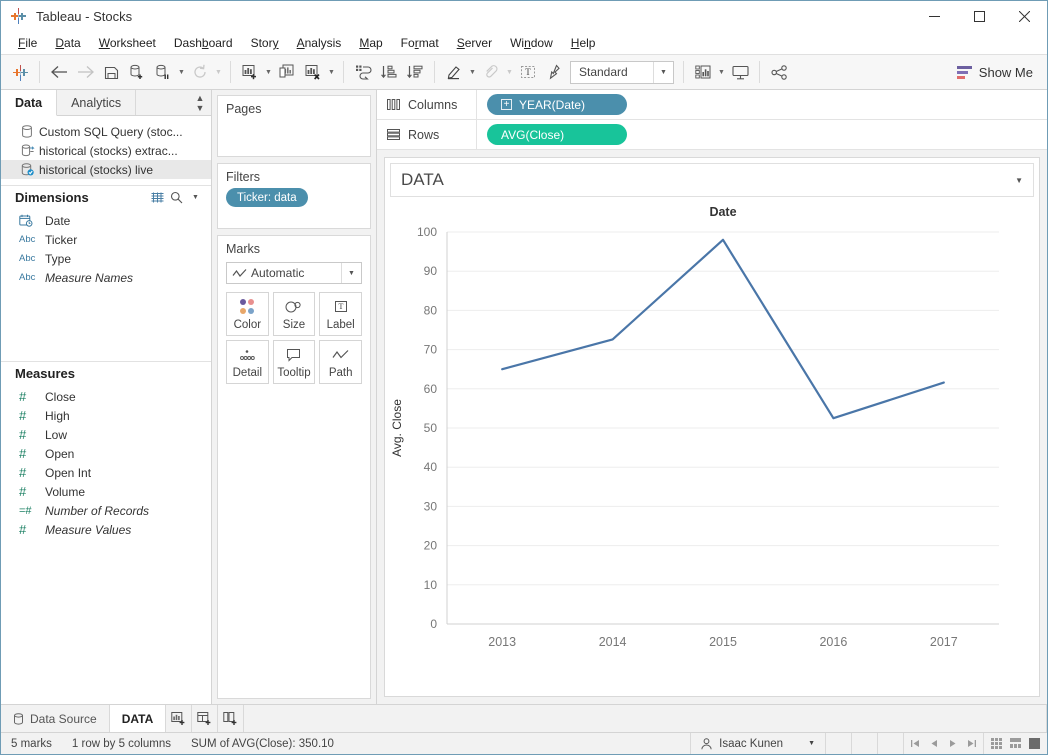 The width and height of the screenshot is (1048, 755). I want to click on tab-analytics: Analytics, so click(97, 102).